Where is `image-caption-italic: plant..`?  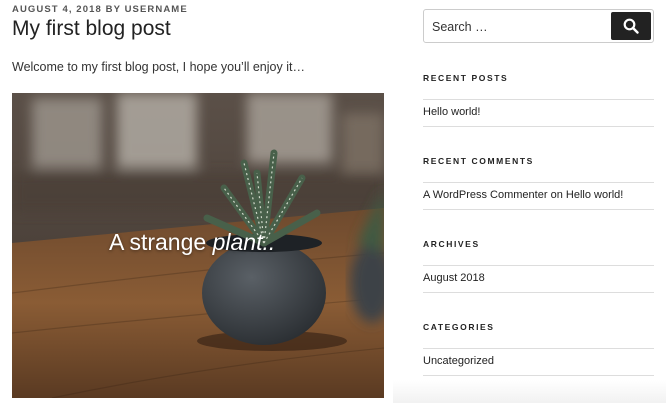 image-caption-italic: plant.. is located at coordinates (244, 242).